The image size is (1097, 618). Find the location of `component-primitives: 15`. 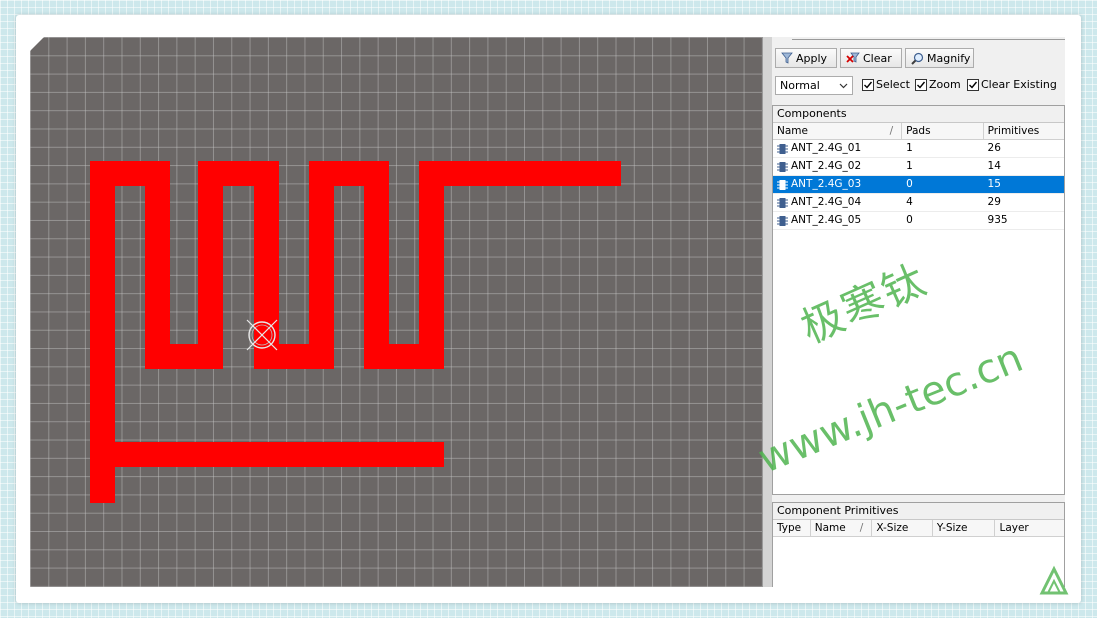

component-primitives: 15 is located at coordinates (994, 184).